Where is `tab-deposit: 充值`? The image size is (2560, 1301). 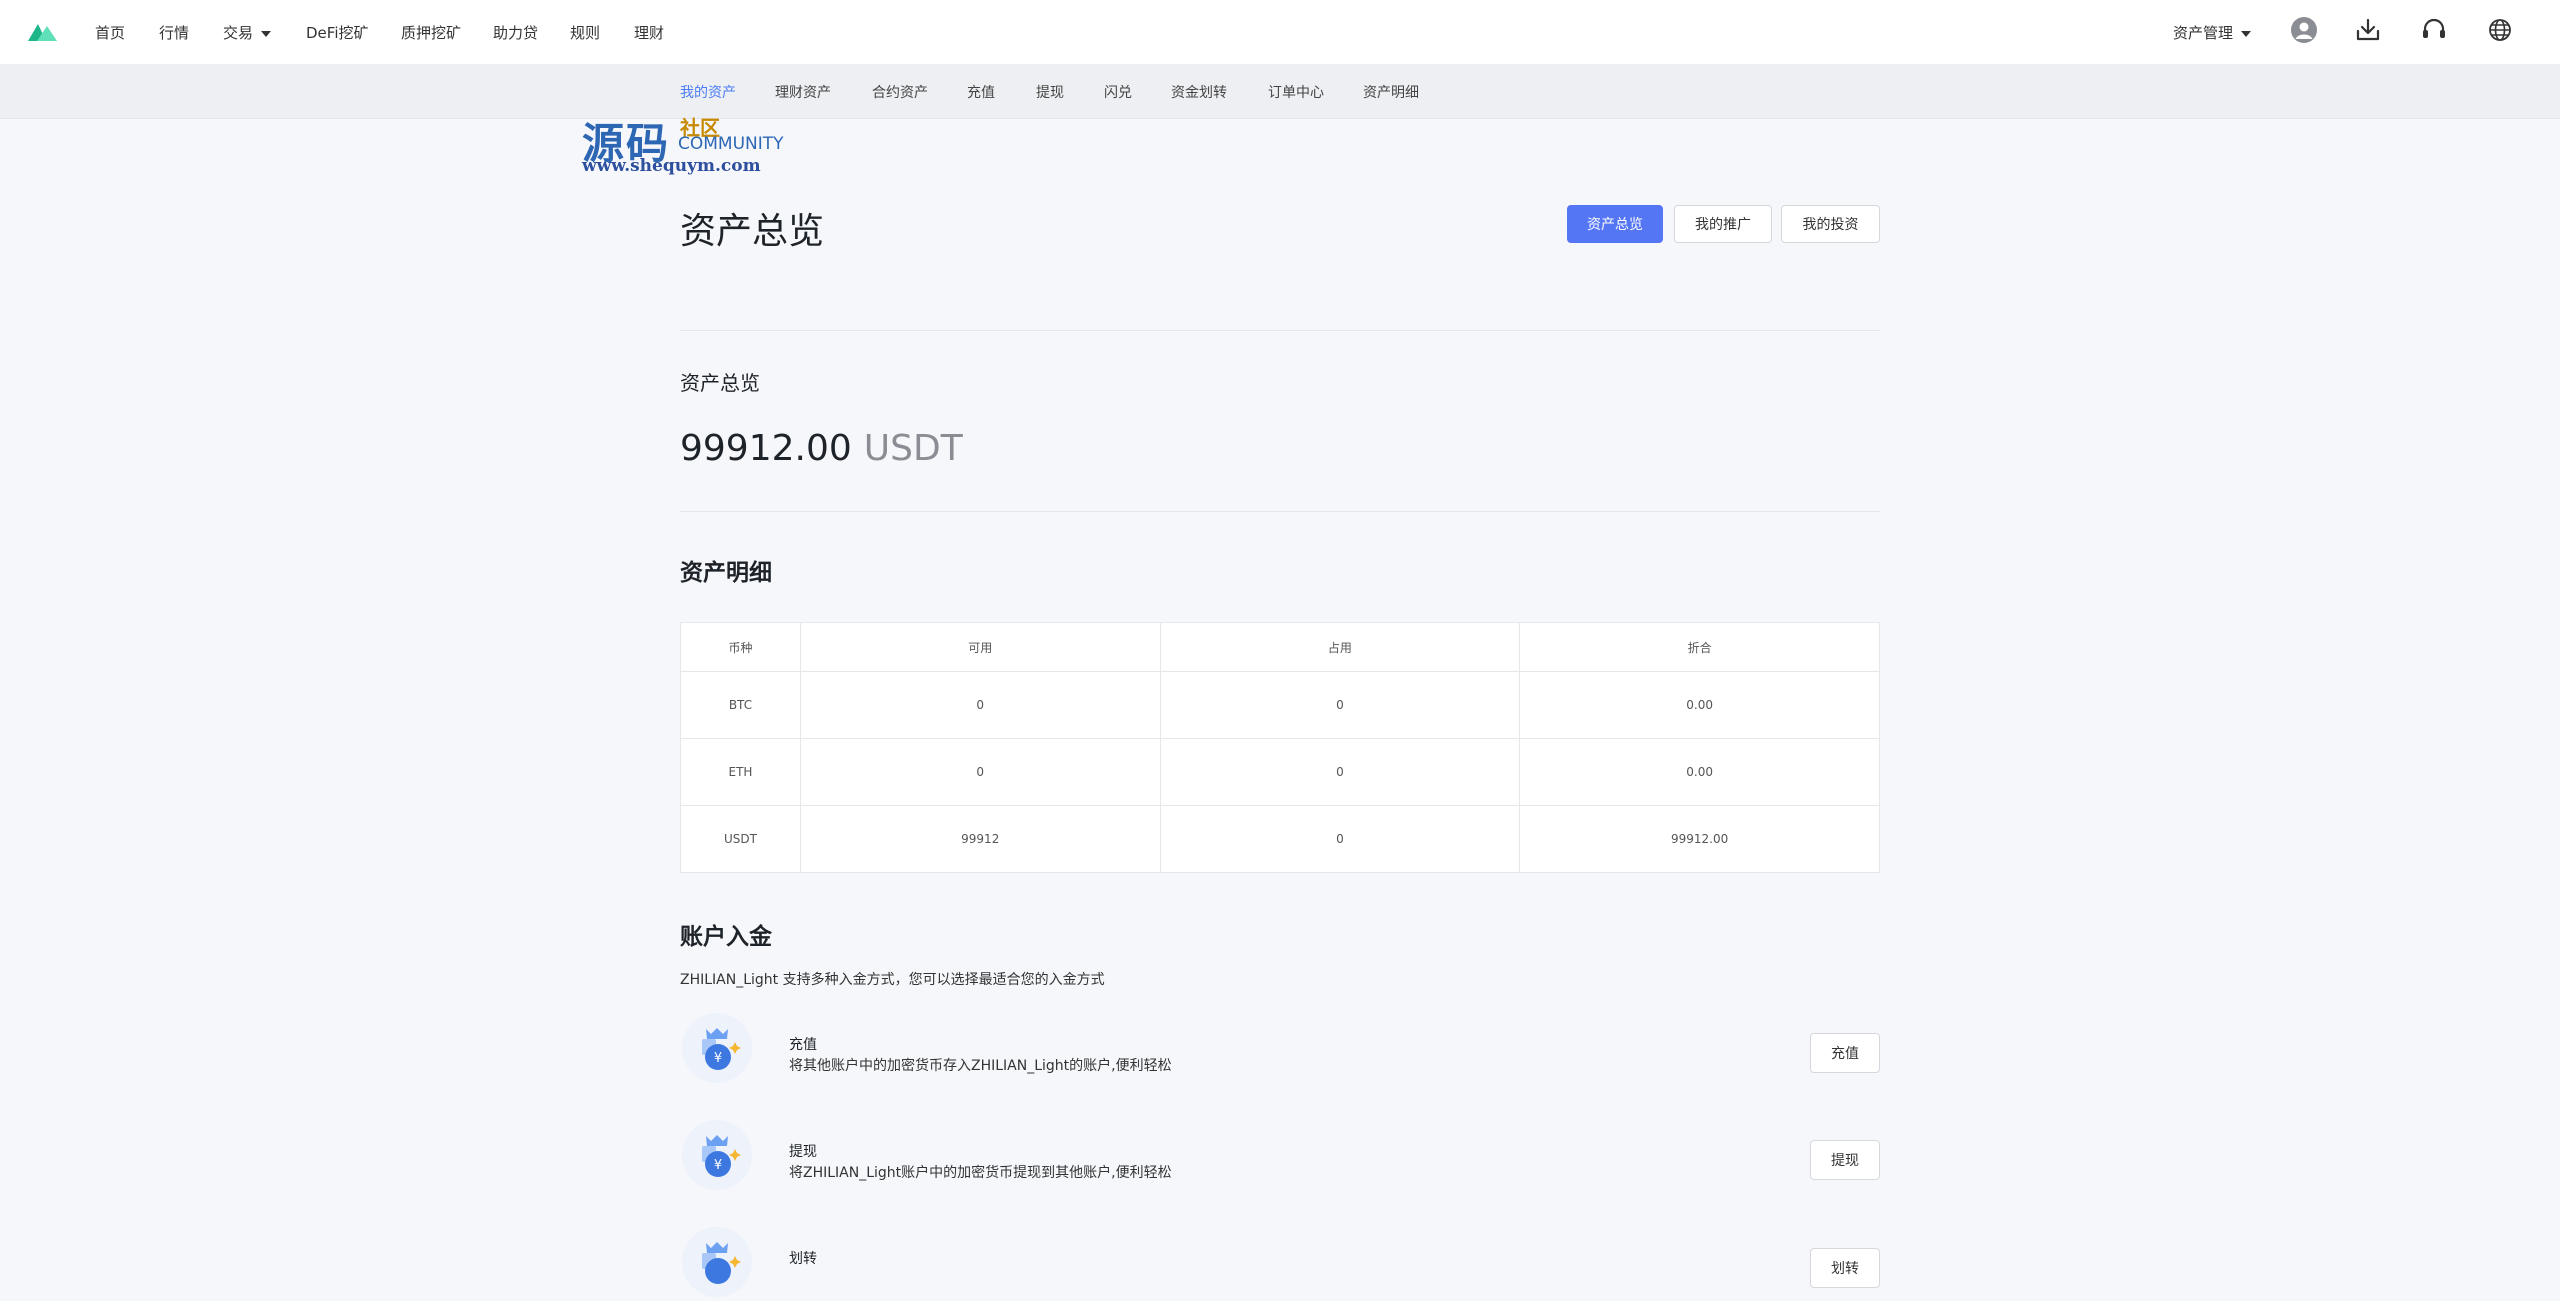
tab-deposit: 充值 is located at coordinates (981, 92).